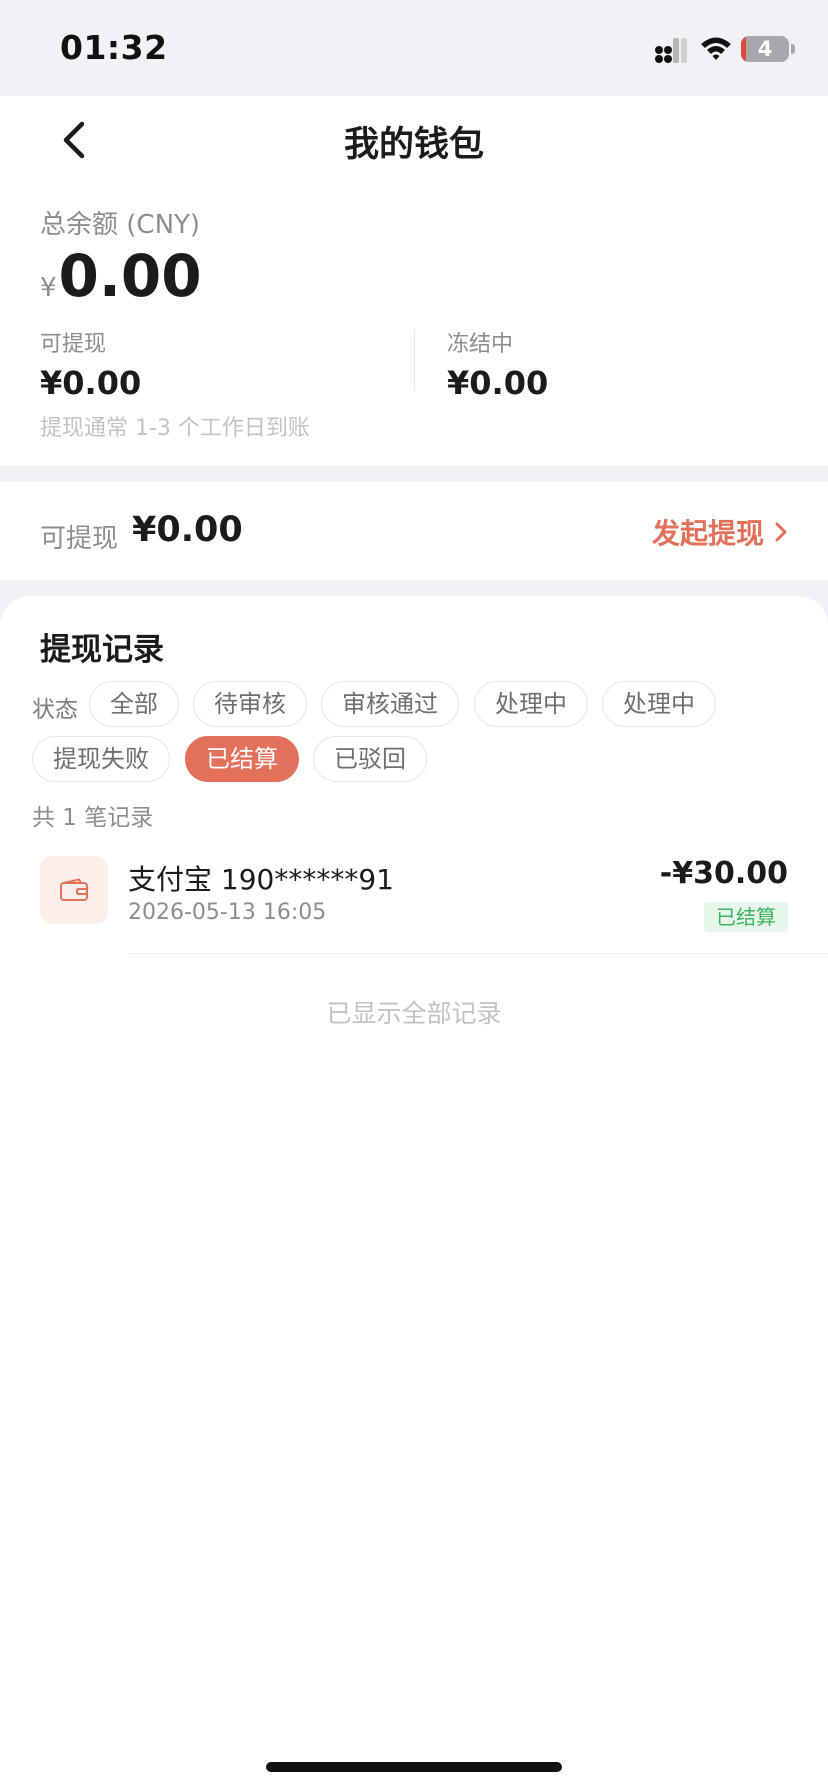 Image resolution: width=828 pixels, height=1792 pixels. I want to click on wallet-tile, so click(74, 890).